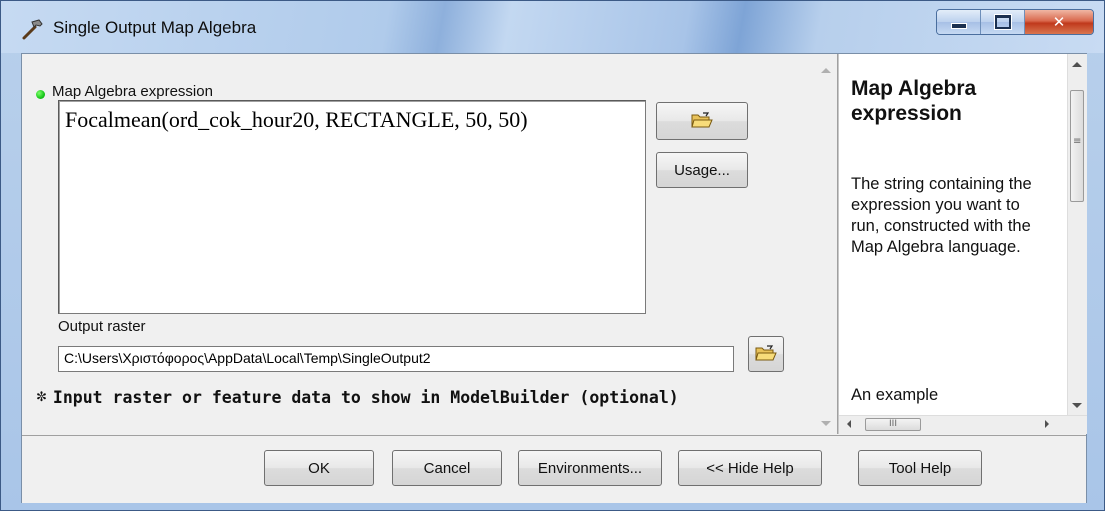  I want to click on parameters-scrollbar, so click(826, 244).